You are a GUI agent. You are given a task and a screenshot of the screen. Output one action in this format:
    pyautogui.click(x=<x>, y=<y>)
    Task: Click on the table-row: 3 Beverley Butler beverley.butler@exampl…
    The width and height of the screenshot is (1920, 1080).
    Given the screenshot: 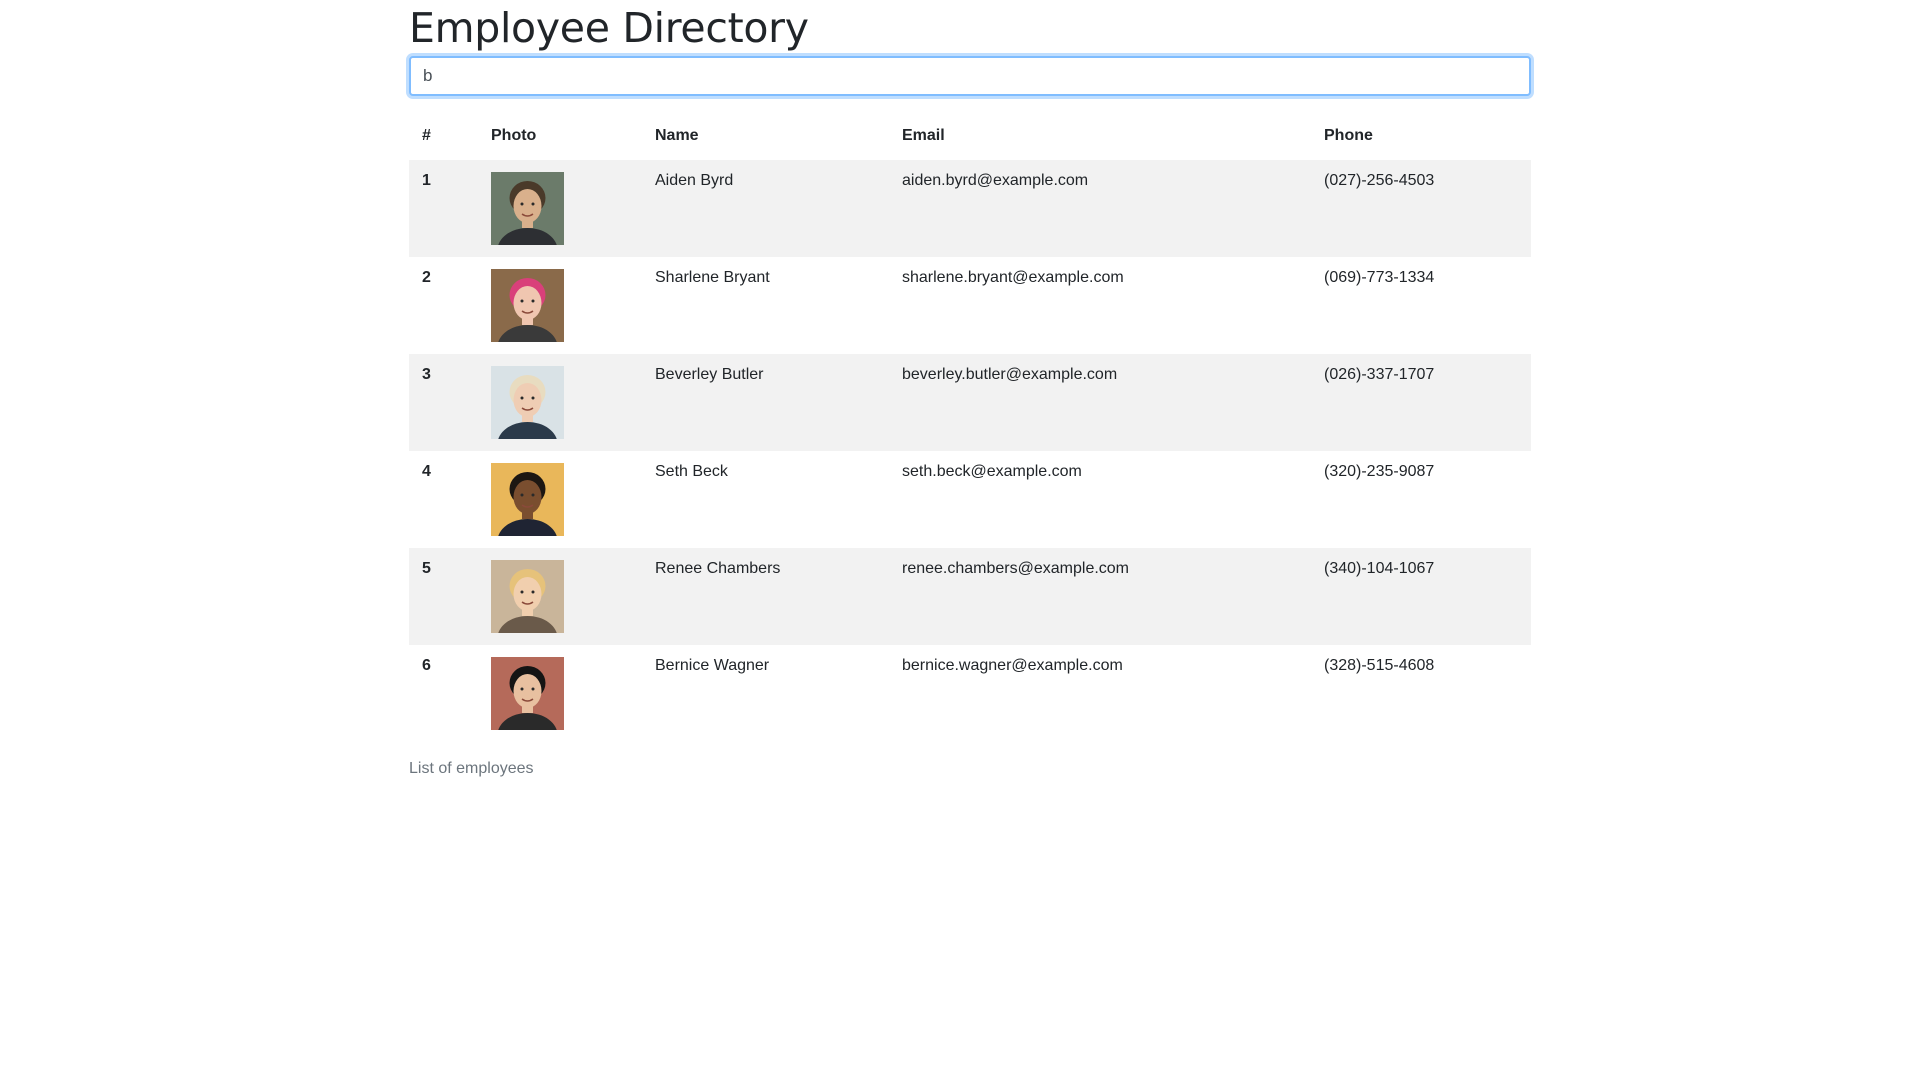 What is the action you would take?
    pyautogui.click(x=970, y=402)
    